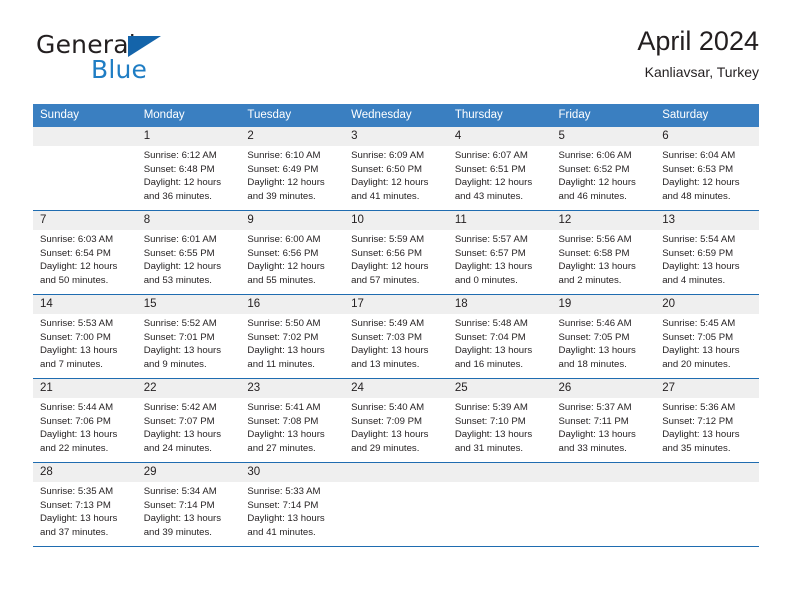 Image resolution: width=792 pixels, height=612 pixels. Describe the element at coordinates (698, 337) in the screenshot. I see `sunset-text: Sunset: 7:05 PM` at that location.